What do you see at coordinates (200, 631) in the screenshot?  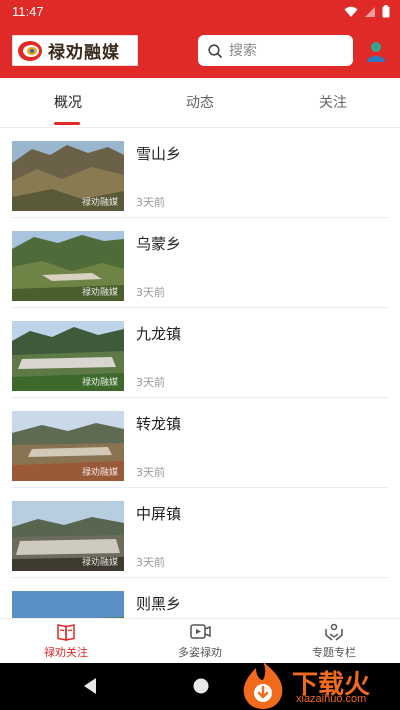 I see `video-icon` at bounding box center [200, 631].